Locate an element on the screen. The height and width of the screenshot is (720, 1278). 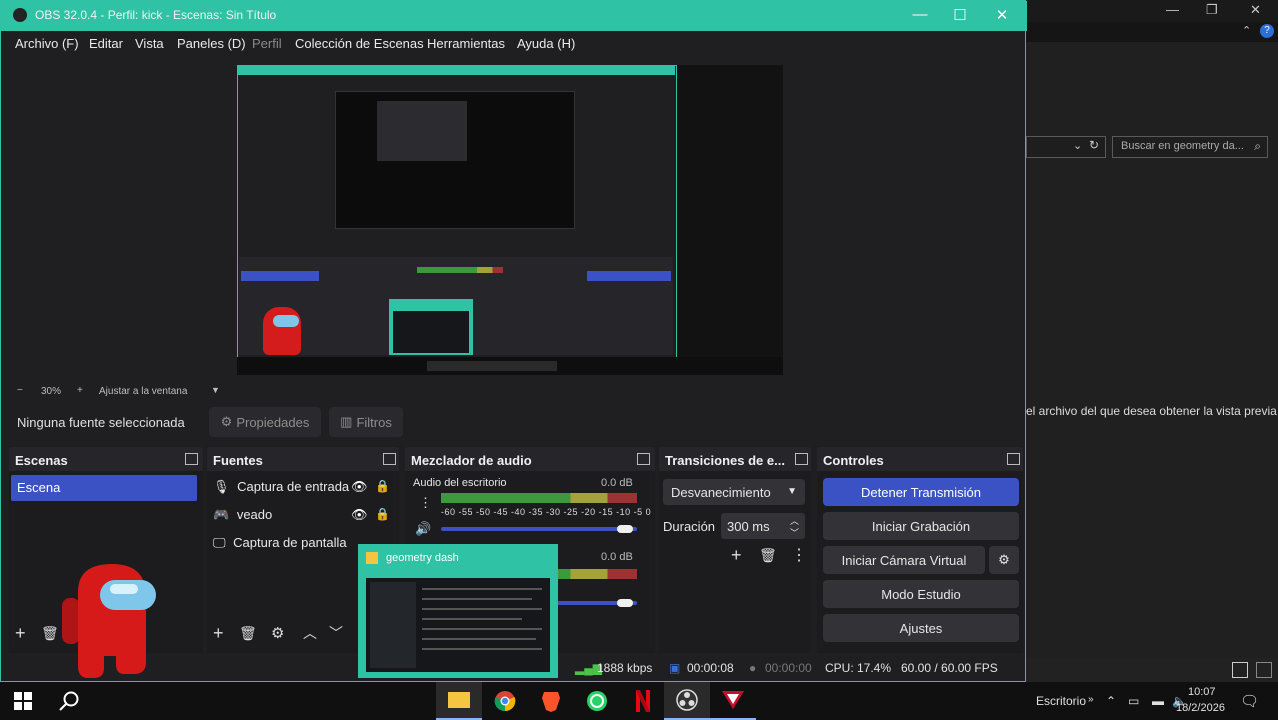
properties-button: ⚙ Propiedades is located at coordinates (265, 422).